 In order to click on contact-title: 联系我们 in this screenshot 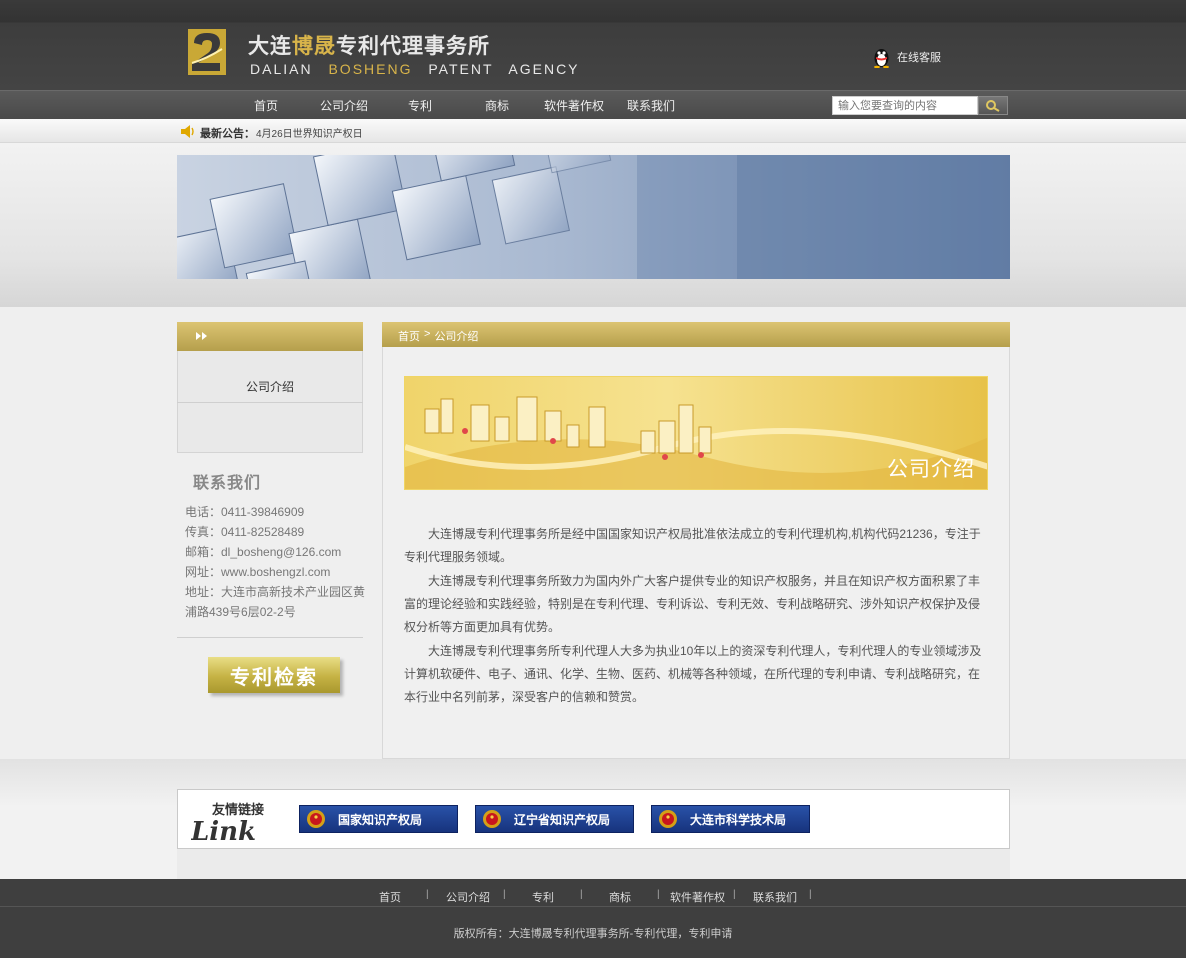, I will do `click(227, 483)`.